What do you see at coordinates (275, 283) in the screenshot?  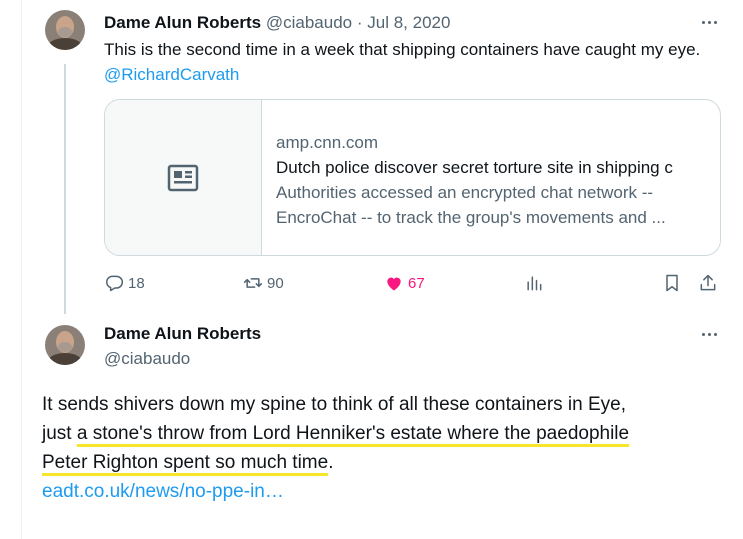 I see `retweet-count: 90` at bounding box center [275, 283].